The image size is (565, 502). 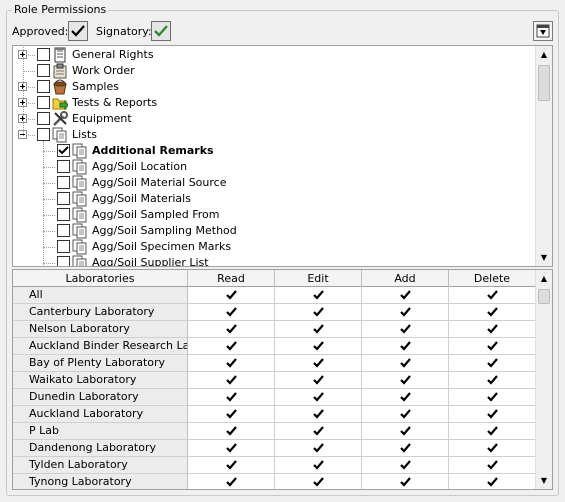 I want to click on signatory-checkbox, so click(x=161, y=31).